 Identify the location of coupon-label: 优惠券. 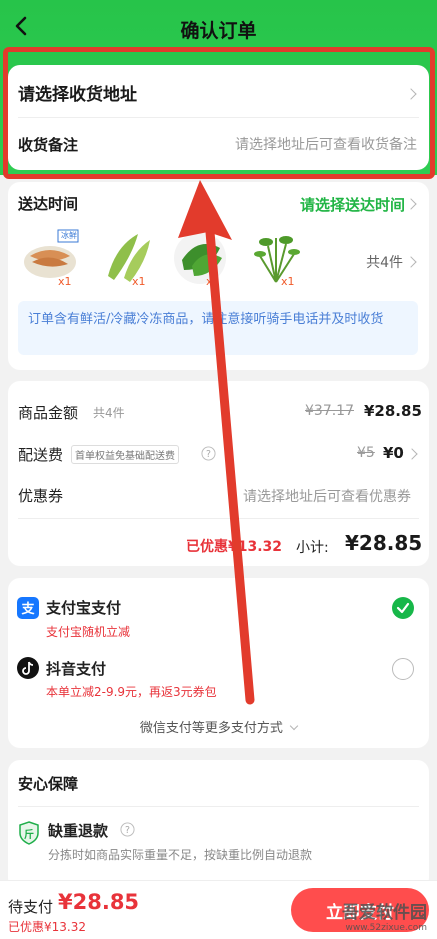
(41, 496).